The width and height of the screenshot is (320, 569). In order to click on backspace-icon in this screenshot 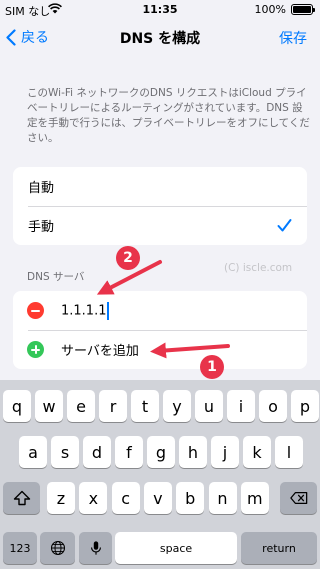, I will do `click(298, 498)`.